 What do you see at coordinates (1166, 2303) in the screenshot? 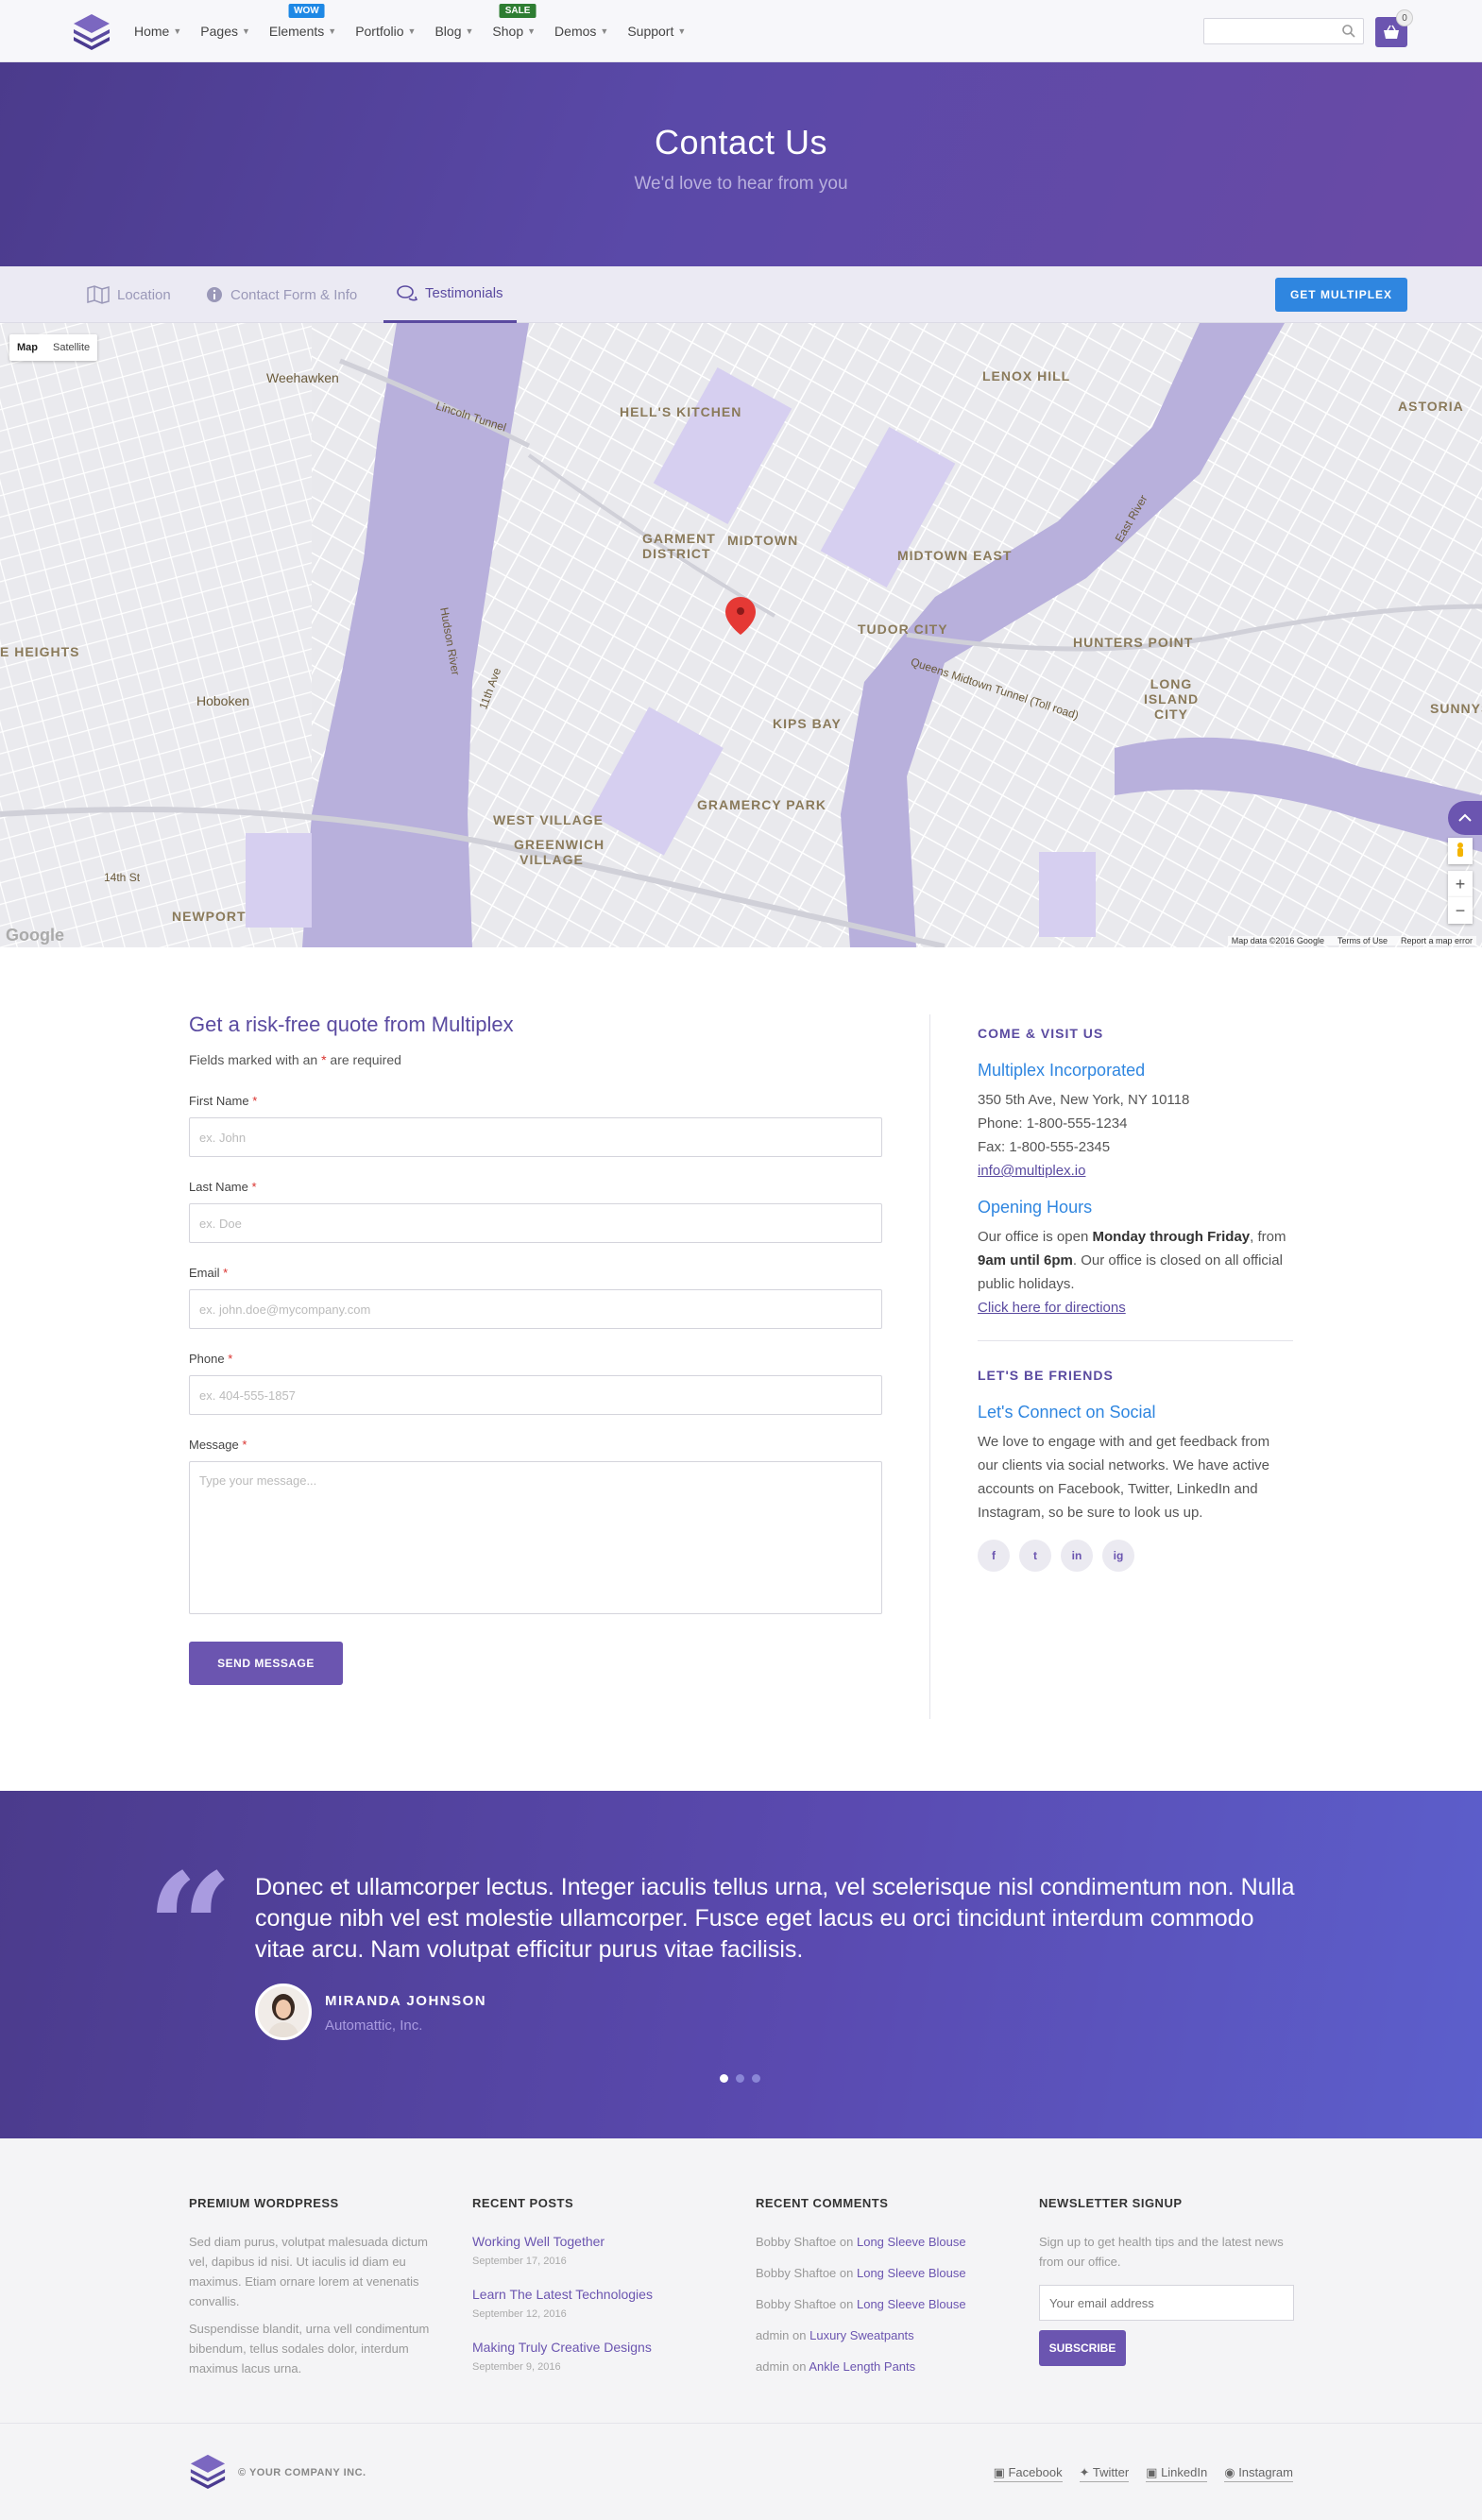
I see `newsletter-email-input` at bounding box center [1166, 2303].